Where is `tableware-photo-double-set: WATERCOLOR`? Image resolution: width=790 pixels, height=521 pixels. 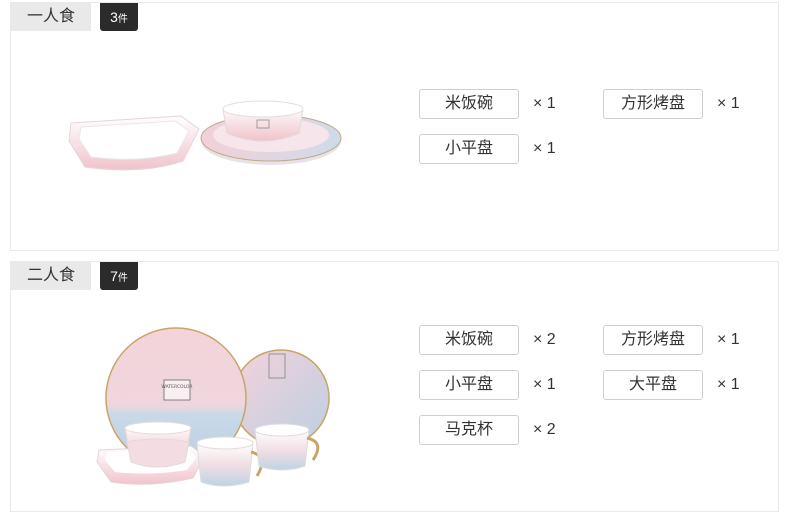
tableware-photo-double-set: WATERCOLOR is located at coordinates (213, 407).